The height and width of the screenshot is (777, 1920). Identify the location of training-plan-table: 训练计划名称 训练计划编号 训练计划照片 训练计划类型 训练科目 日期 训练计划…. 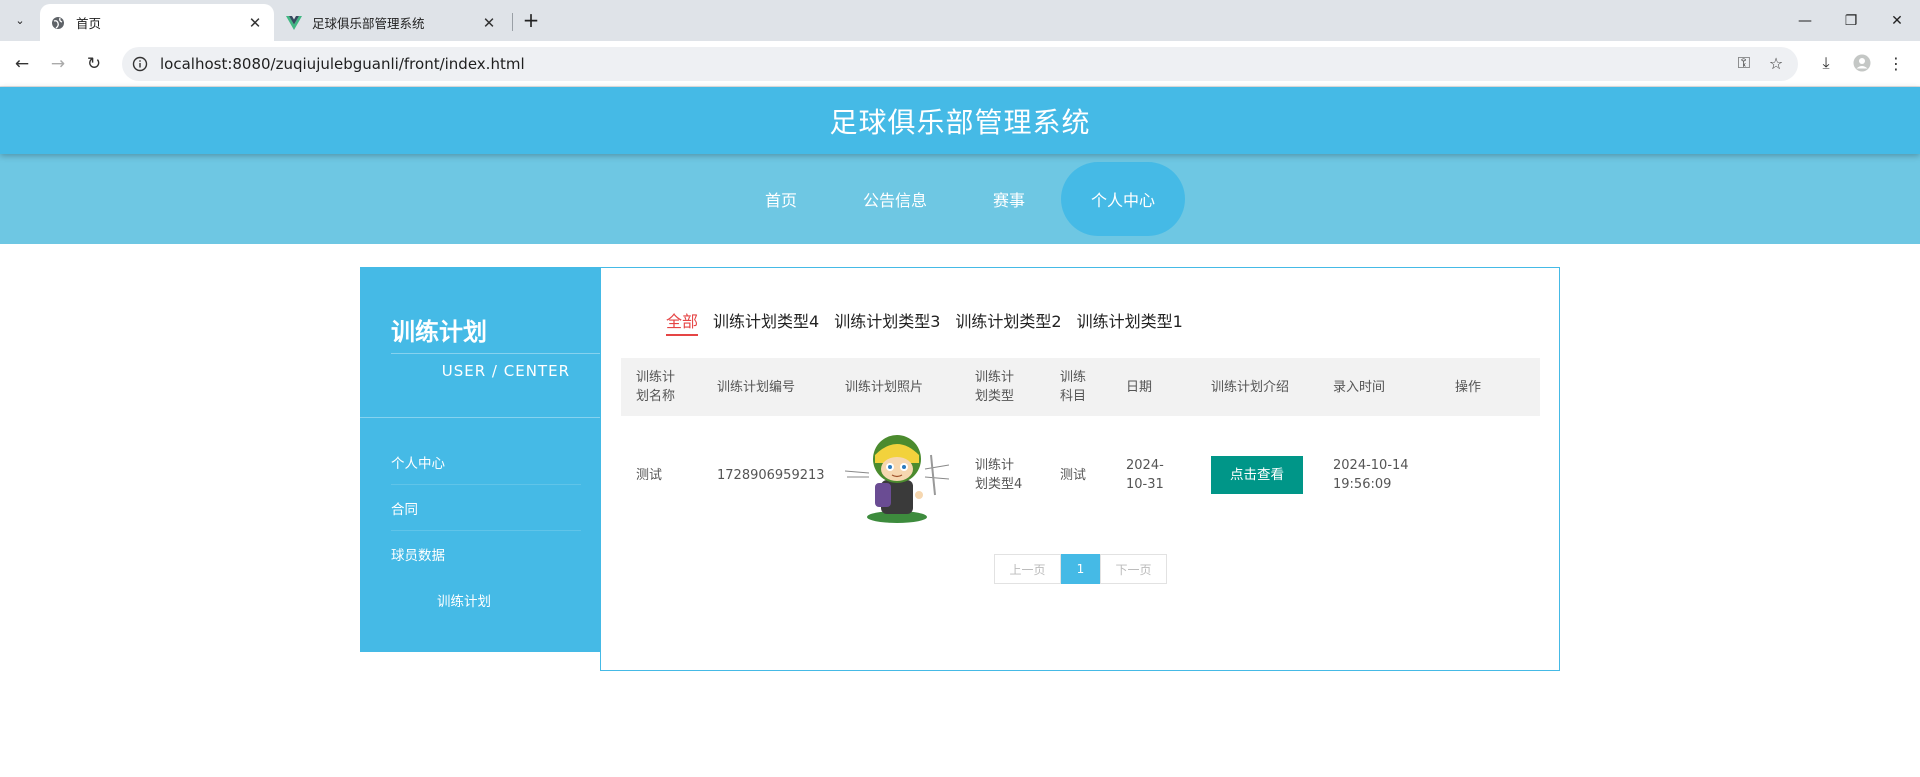
(1080, 446).